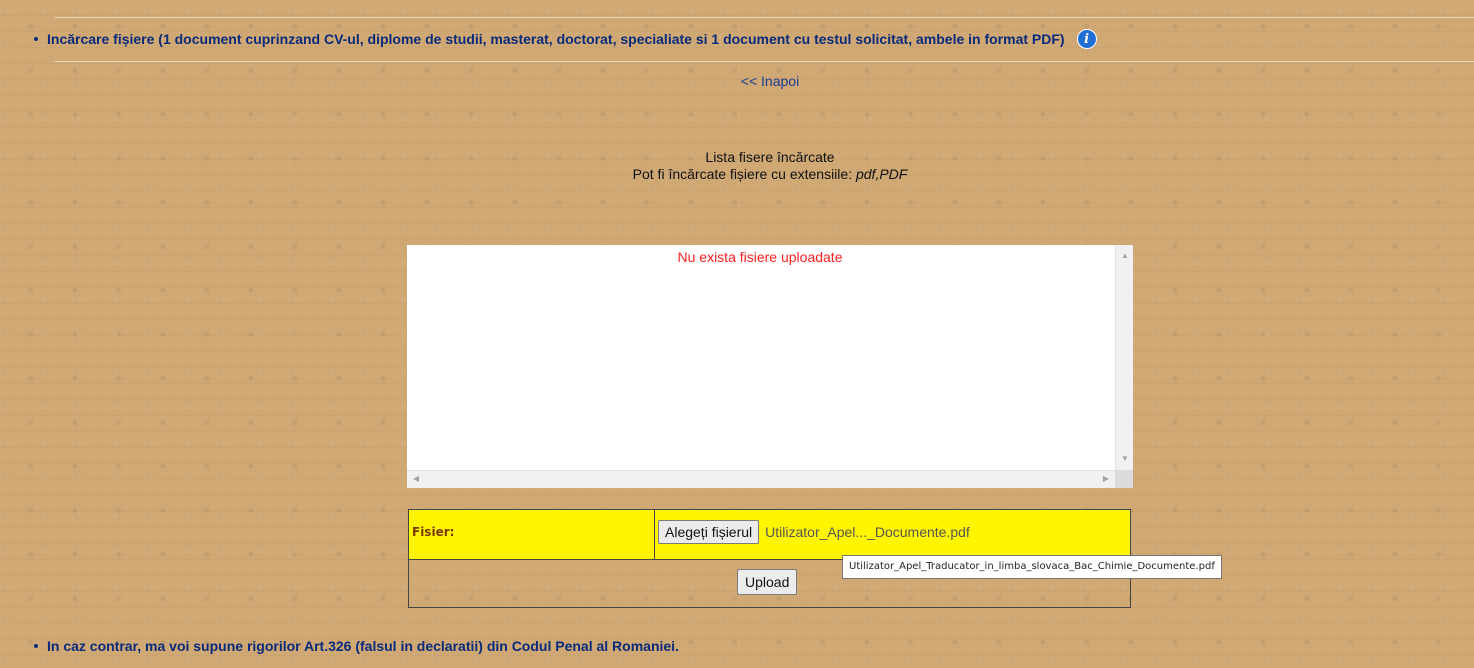 Image resolution: width=1474 pixels, height=668 pixels. Describe the element at coordinates (764, 17) in the screenshot. I see `top-divider` at that location.